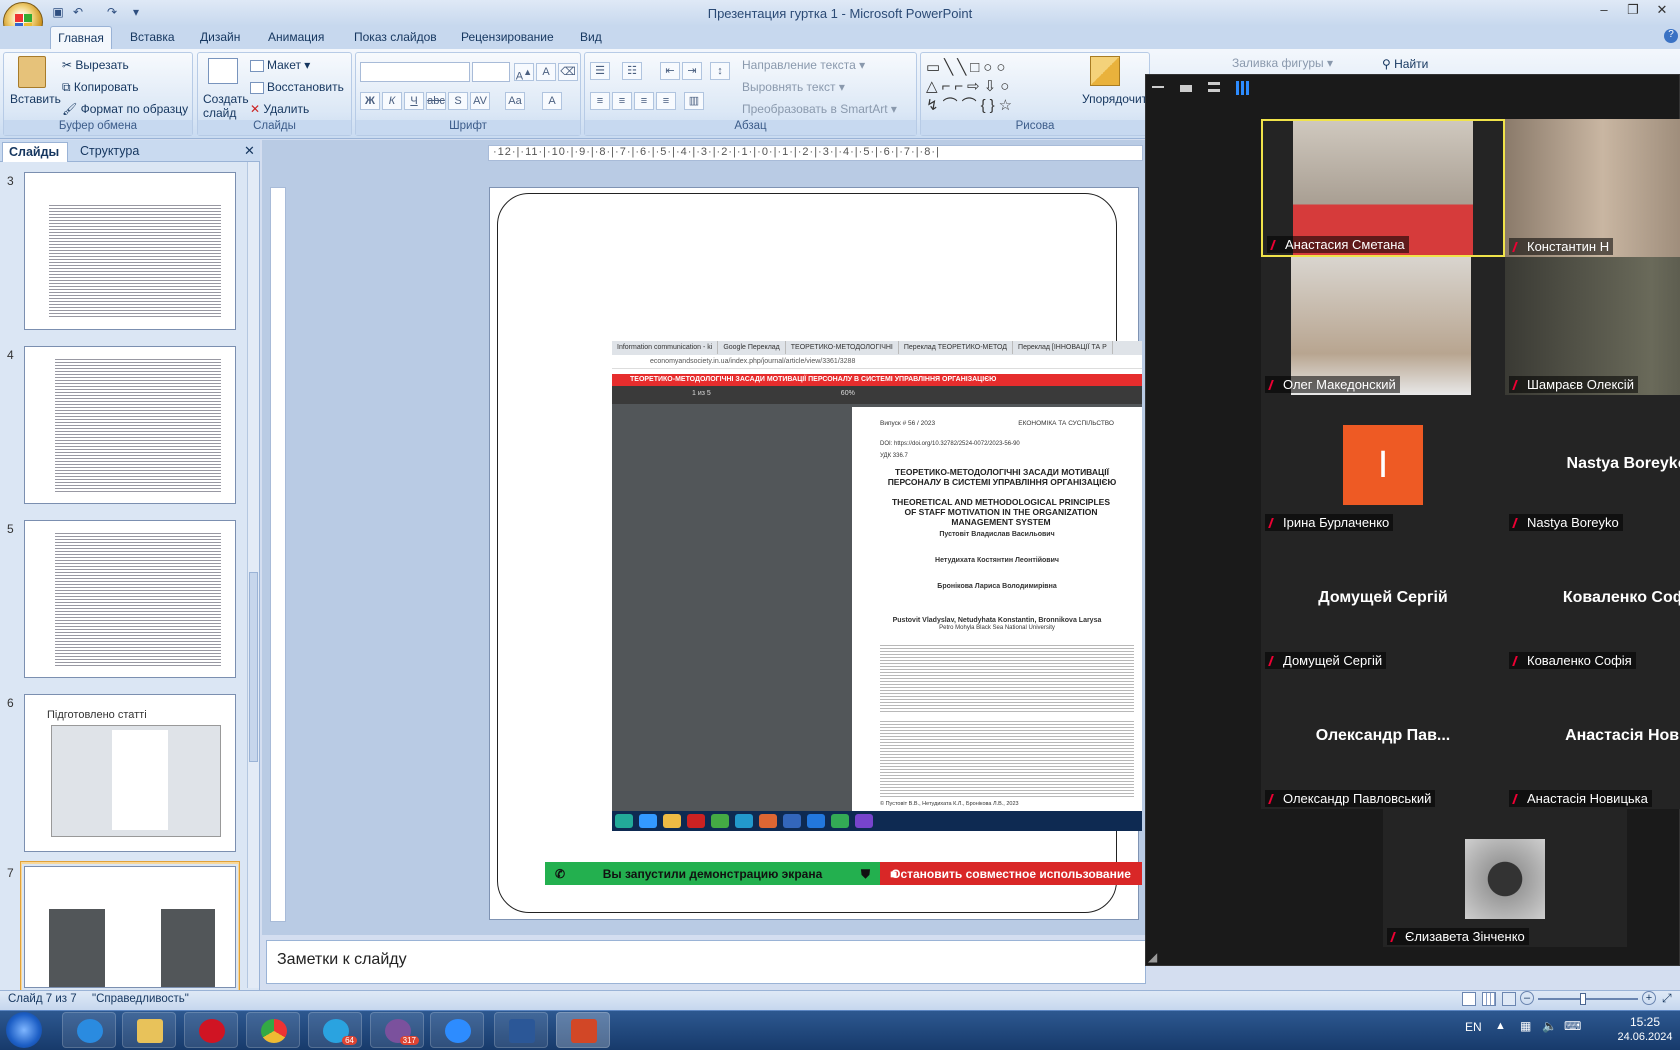  Describe the element at coordinates (600, 101) in the screenshot. I see `align-left-icon: ≡` at that location.